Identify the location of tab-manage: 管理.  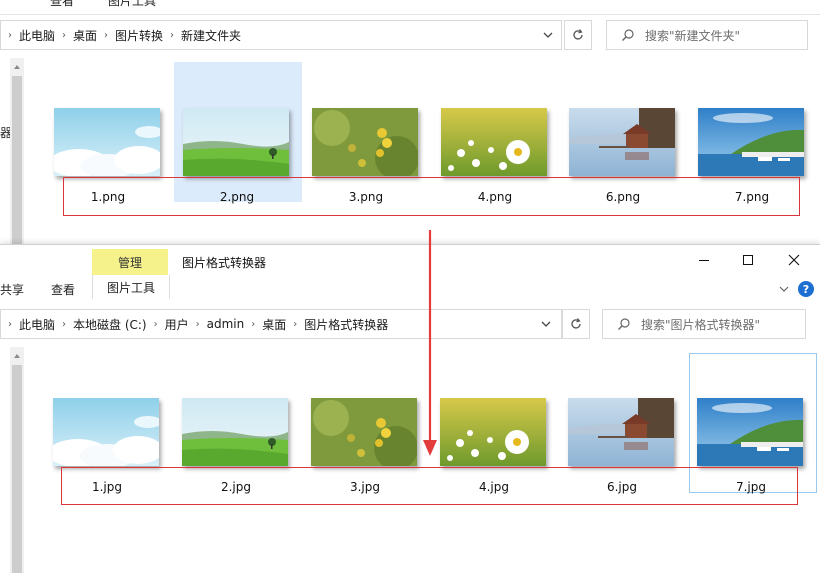
(130, 262).